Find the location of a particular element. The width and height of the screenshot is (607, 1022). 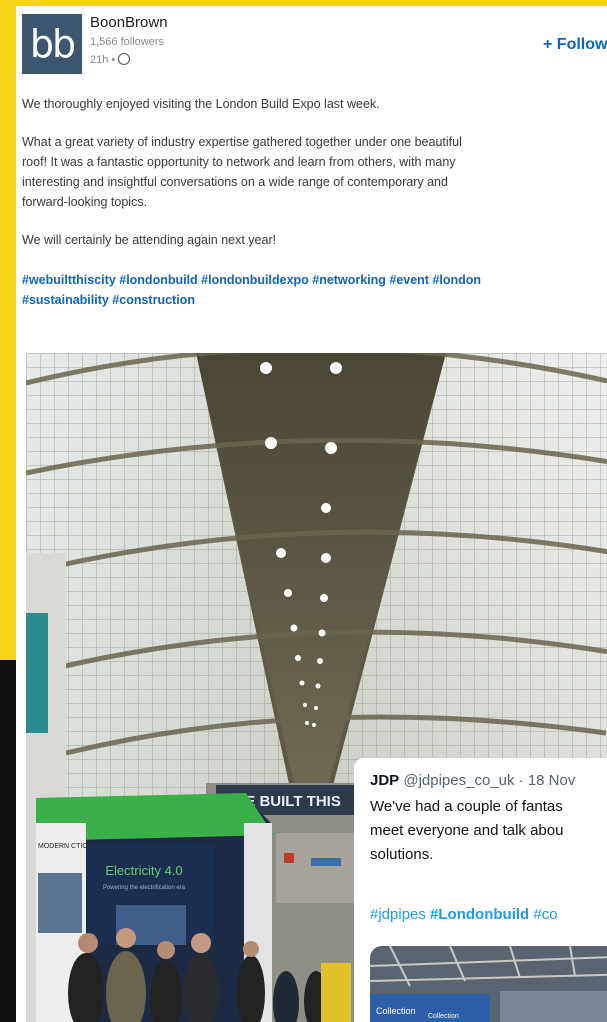

tweet-header: JDP @jdpipes_co_uk · 18 Nov is located at coordinates (472, 780).